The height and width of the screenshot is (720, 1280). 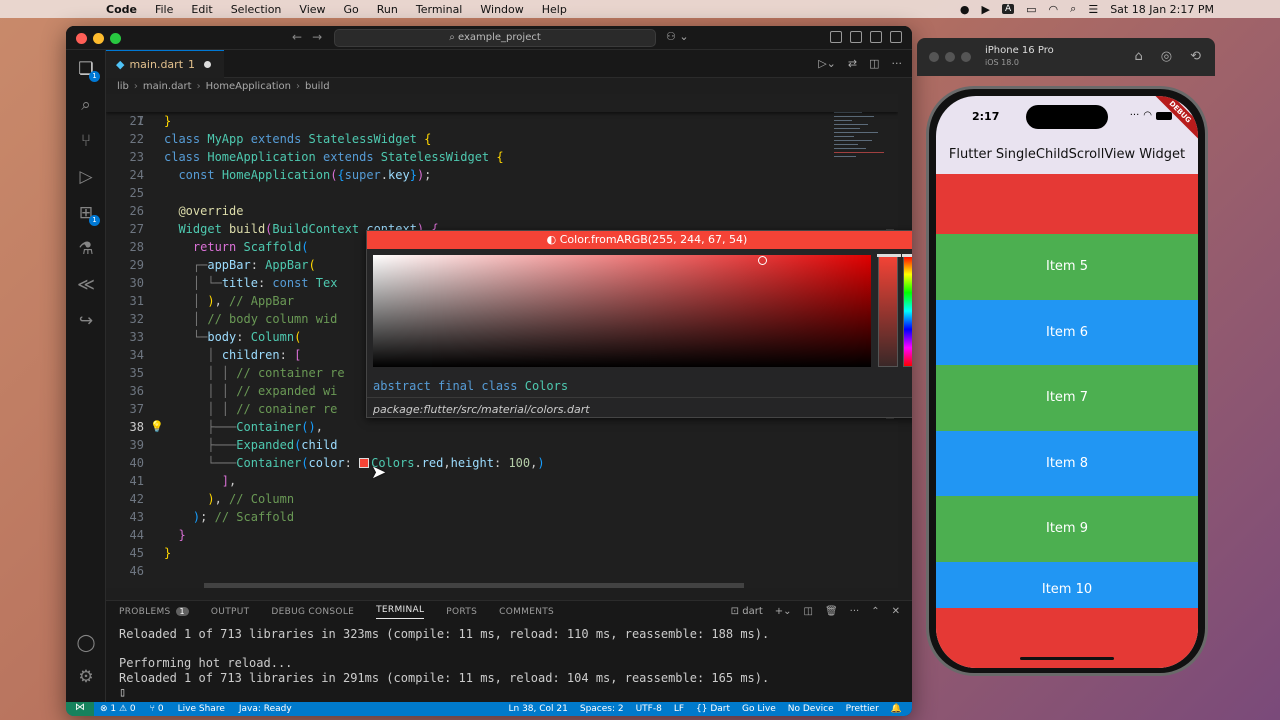 What do you see at coordinates (501, 9) in the screenshot?
I see `menu-window: Window` at bounding box center [501, 9].